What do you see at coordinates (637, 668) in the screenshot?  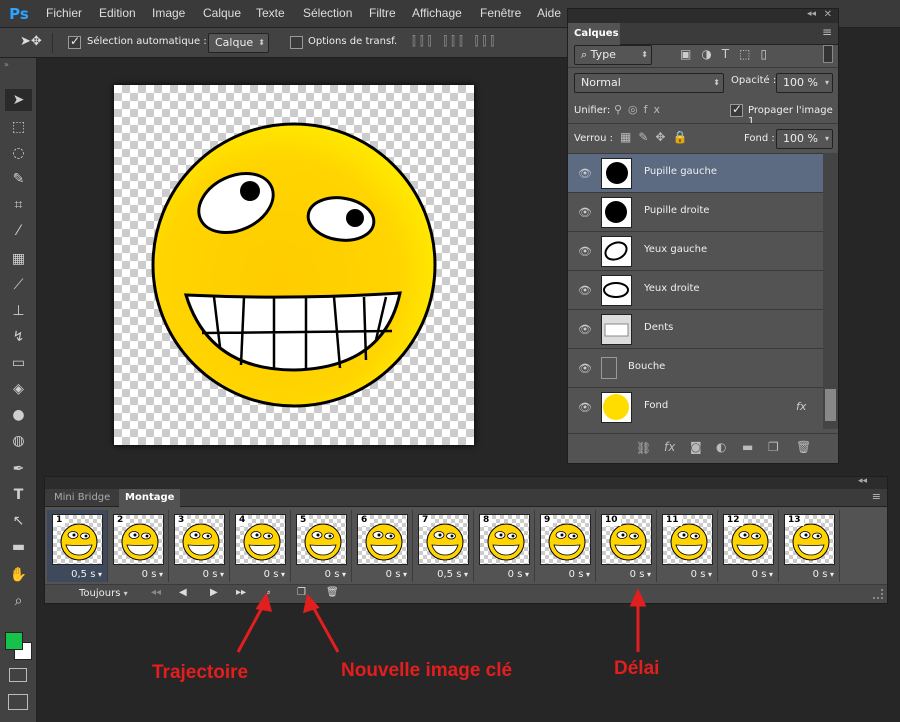 I see `annotation-delai: Délai` at bounding box center [637, 668].